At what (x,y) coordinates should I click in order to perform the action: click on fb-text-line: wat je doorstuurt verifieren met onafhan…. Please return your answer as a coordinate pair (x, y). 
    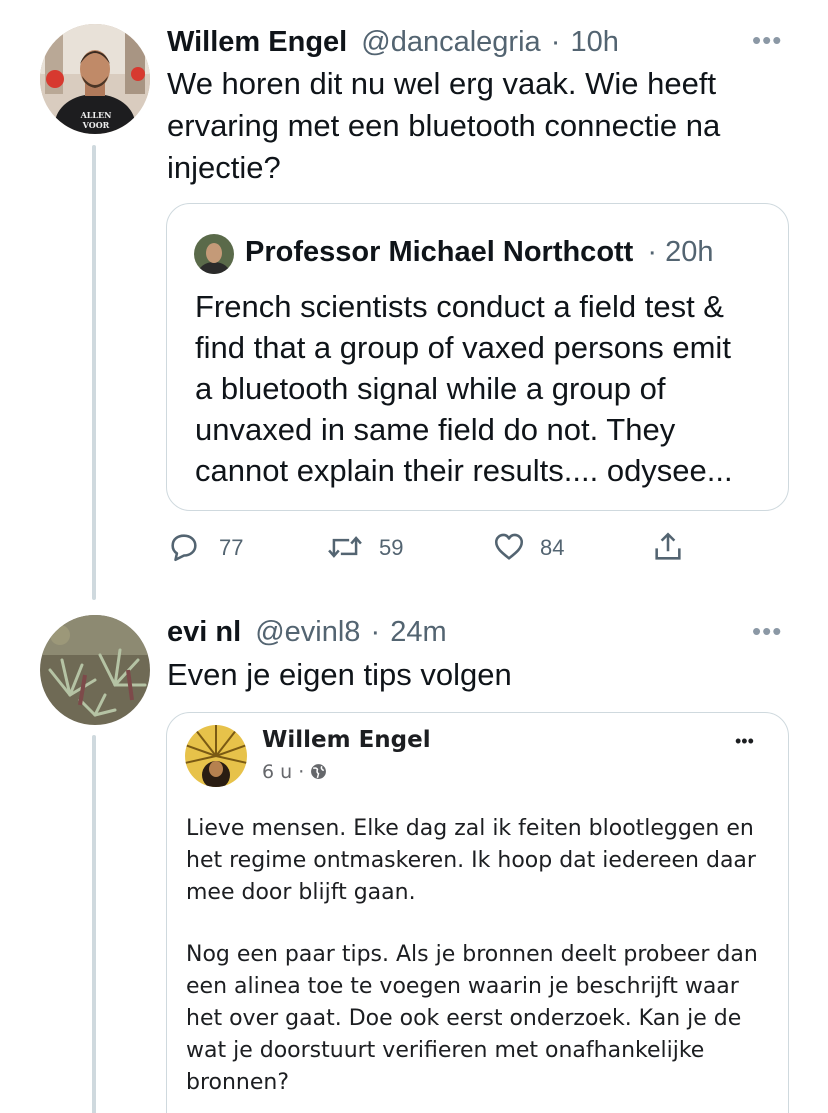
    Looking at the image, I should click on (445, 1050).